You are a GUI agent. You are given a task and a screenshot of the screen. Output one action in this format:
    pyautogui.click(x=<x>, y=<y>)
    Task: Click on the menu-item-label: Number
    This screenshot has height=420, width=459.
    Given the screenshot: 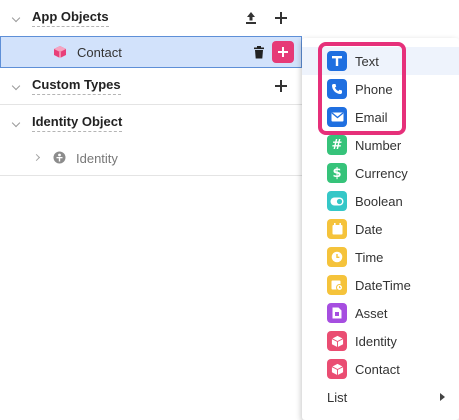 What is the action you would take?
    pyautogui.click(x=378, y=145)
    